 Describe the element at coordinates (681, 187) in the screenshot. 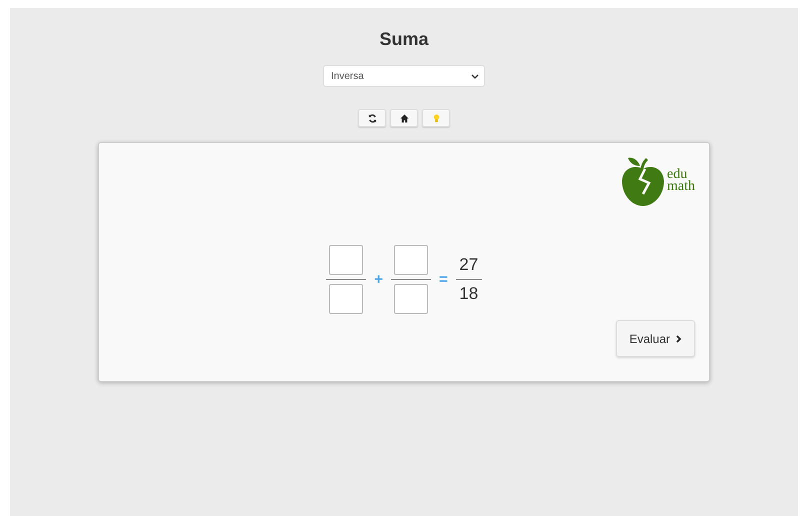

I see `logo-text: math` at that location.